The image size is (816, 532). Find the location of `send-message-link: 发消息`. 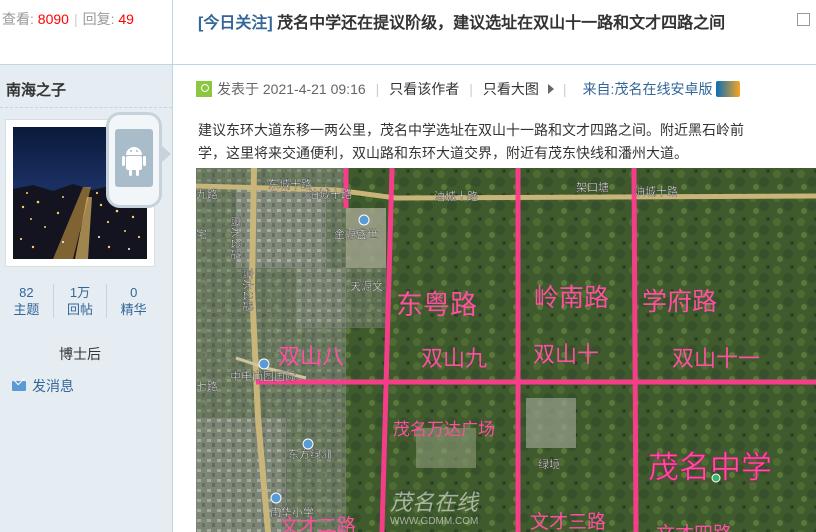

send-message-link: 发消息 is located at coordinates (43, 386).